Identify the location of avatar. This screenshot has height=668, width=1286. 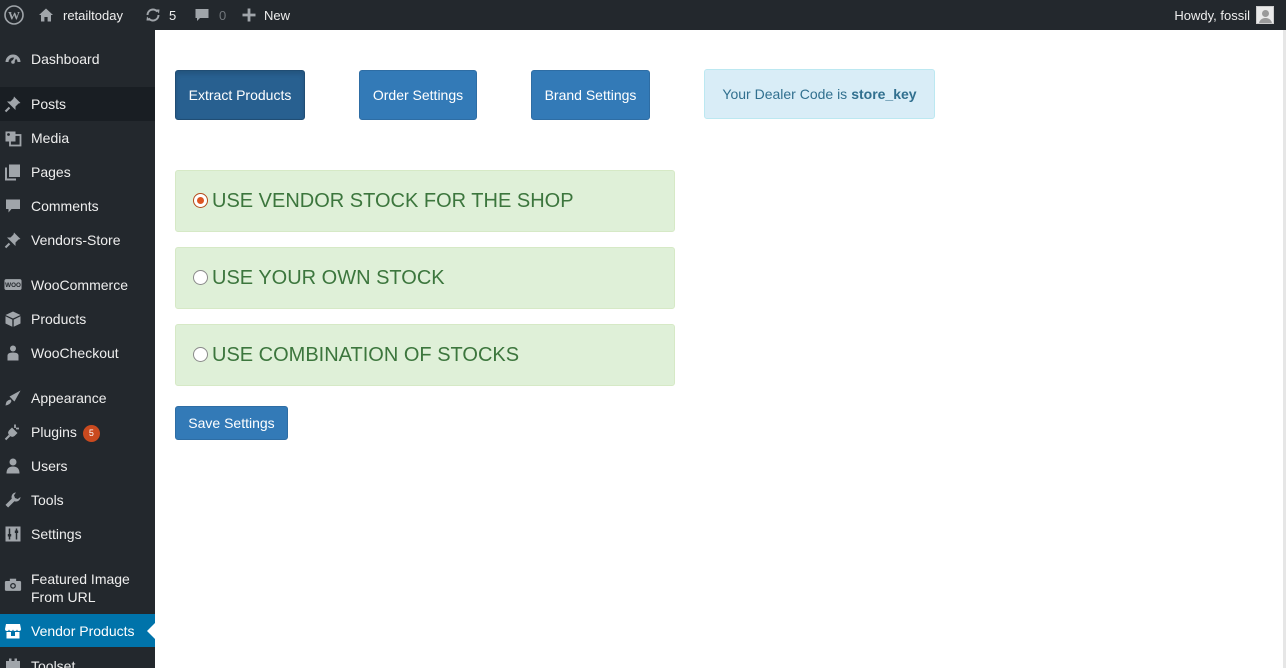
(1265, 15).